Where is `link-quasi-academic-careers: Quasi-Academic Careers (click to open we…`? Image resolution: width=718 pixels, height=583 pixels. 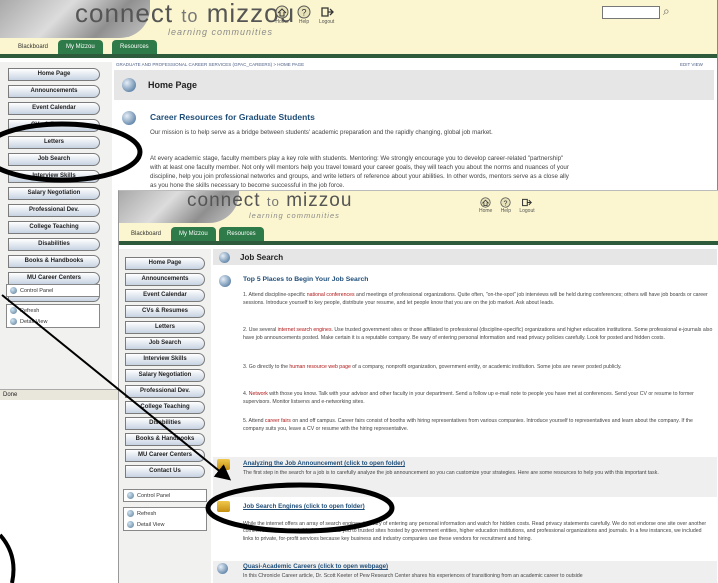 link-quasi-academic-careers: Quasi-Academic Careers (click to open we… is located at coordinates (315, 566).